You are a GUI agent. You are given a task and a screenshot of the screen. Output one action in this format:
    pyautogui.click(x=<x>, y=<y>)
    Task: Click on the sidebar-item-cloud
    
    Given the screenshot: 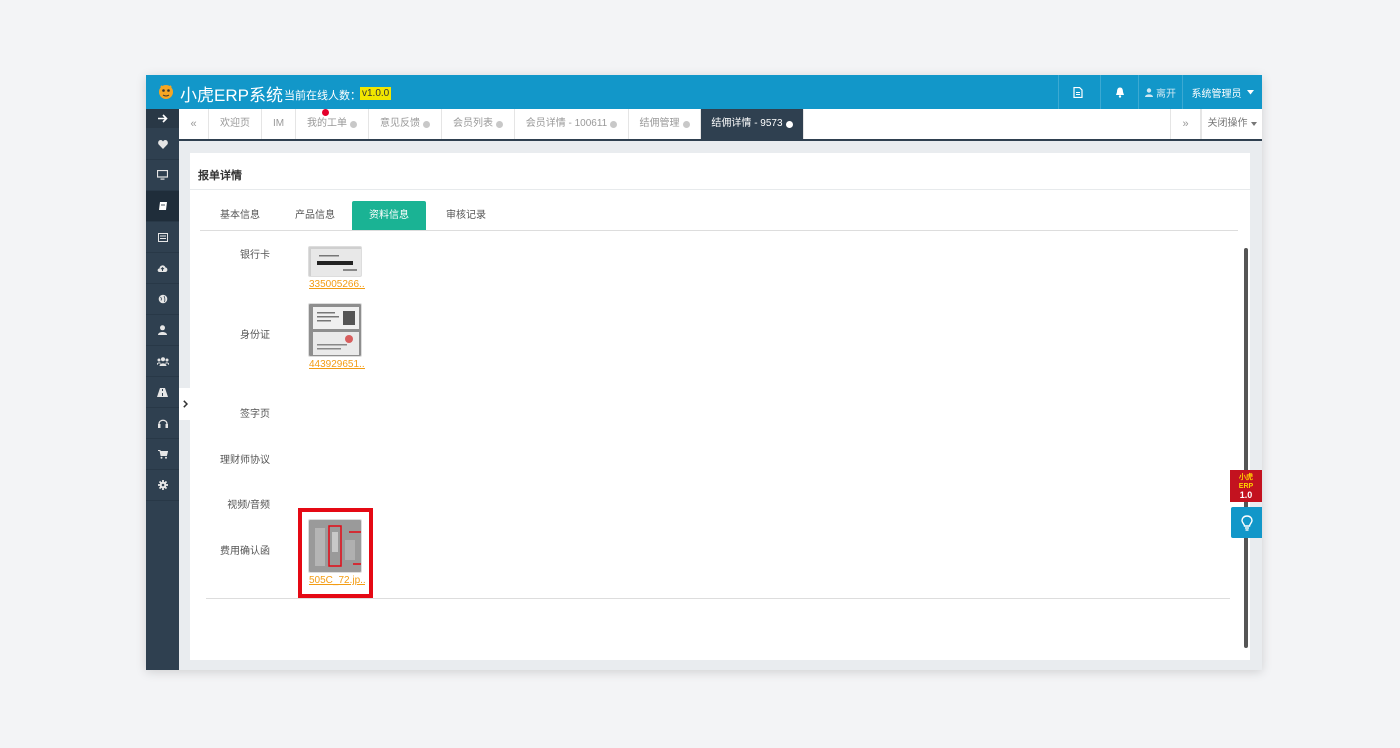 What is the action you would take?
    pyautogui.click(x=162, y=268)
    